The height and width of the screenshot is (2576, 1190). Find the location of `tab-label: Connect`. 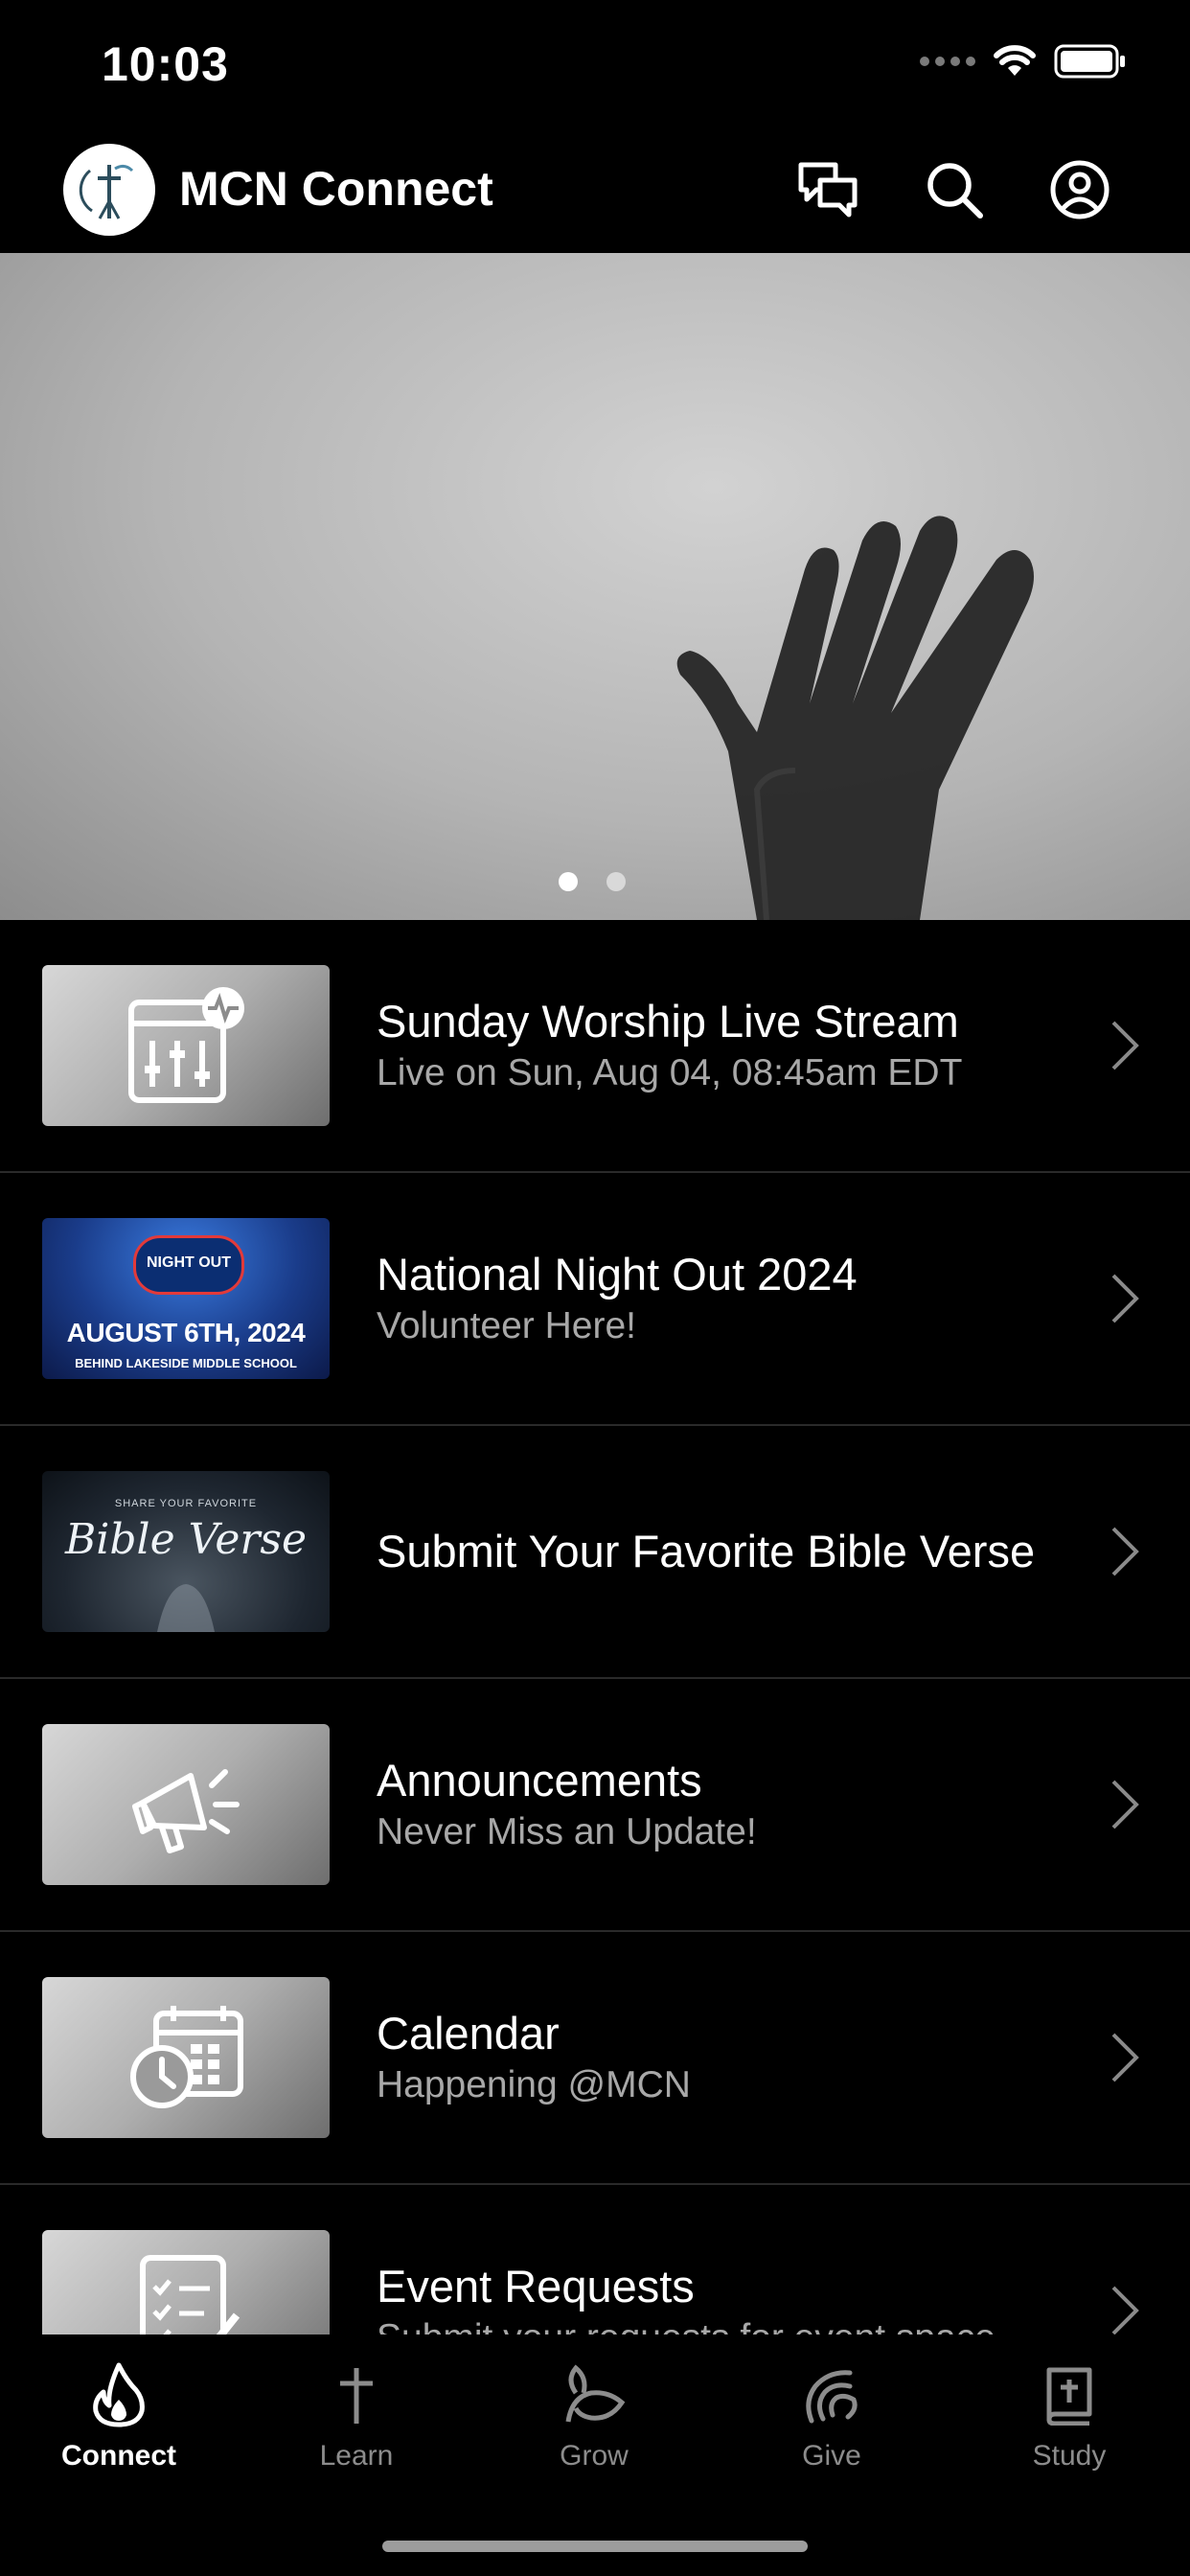

tab-label: Connect is located at coordinates (119, 2456).